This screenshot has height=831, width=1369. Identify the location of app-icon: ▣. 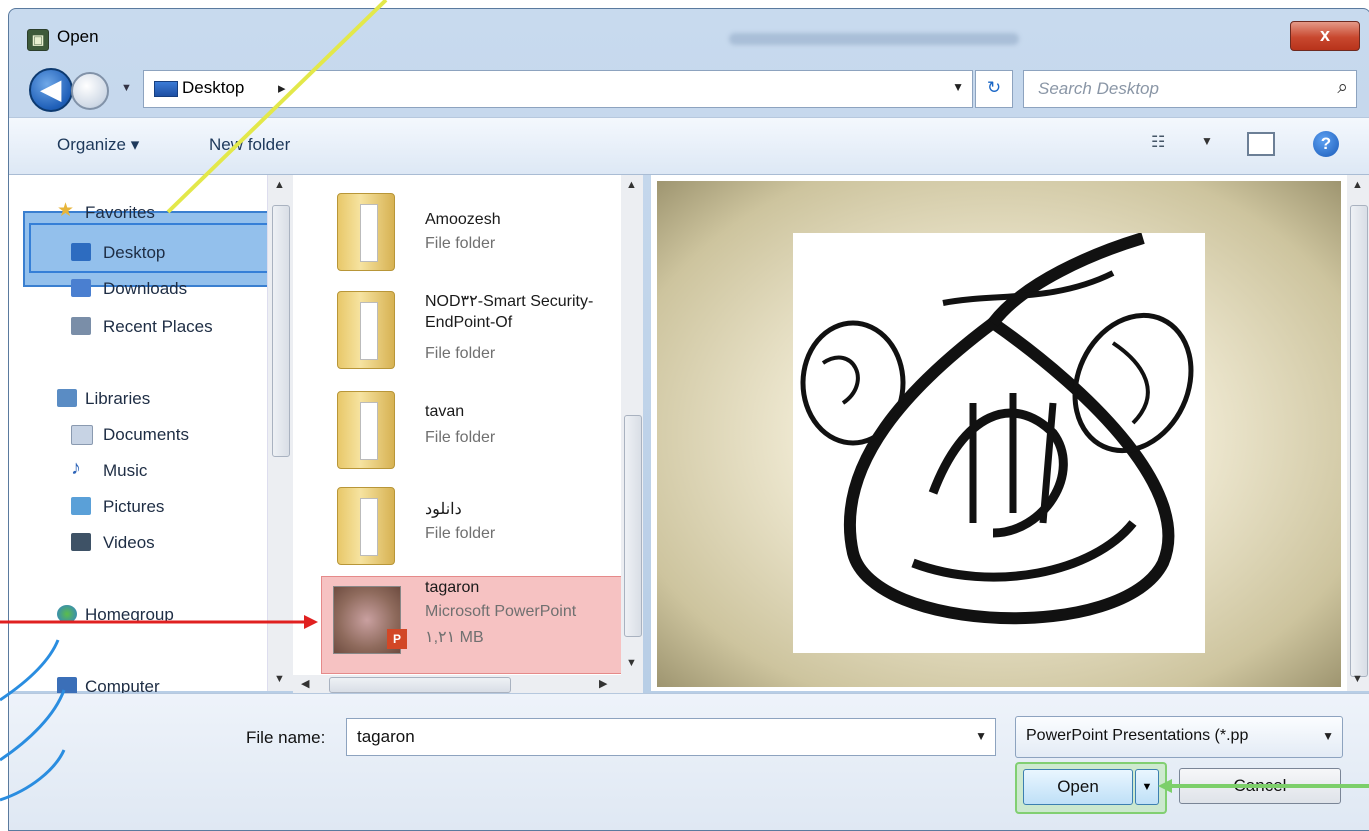
(38, 40).